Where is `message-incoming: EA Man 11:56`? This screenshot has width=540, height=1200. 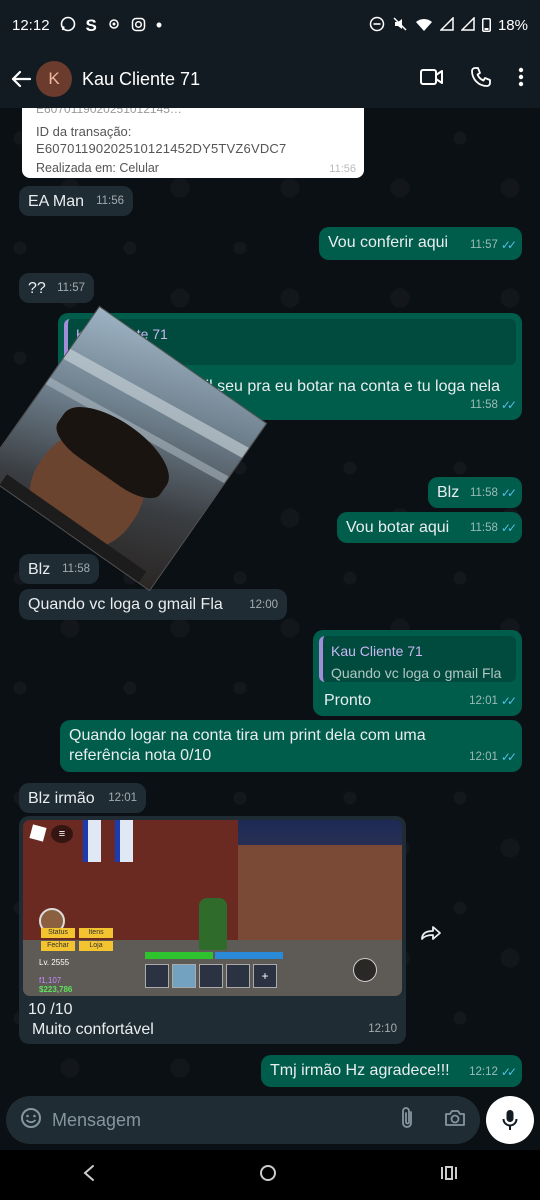
message-incoming: EA Man 11:56 is located at coordinates (76, 201).